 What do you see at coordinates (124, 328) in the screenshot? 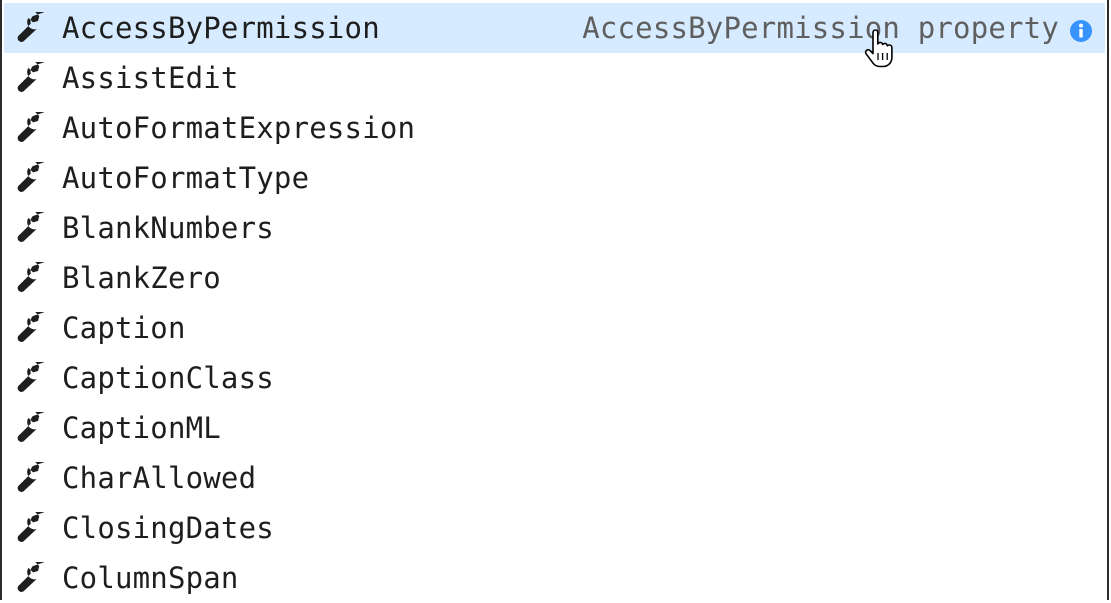
I see `suggestion-label: Caption` at bounding box center [124, 328].